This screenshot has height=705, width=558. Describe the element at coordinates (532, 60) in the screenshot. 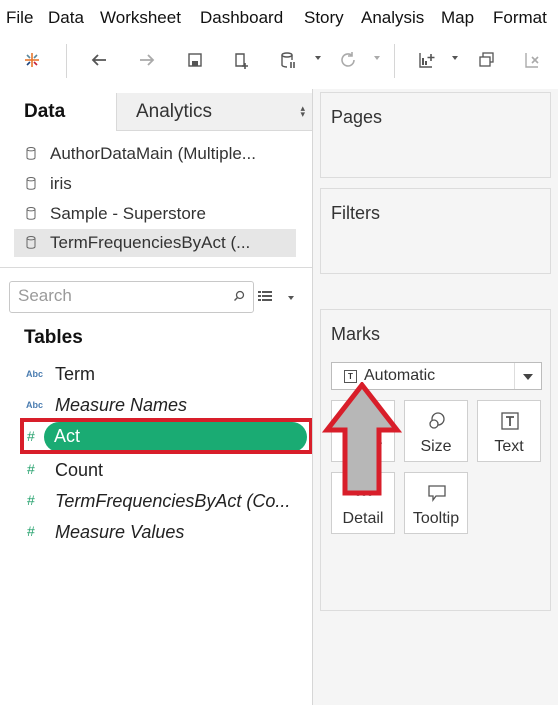

I see `clear-sheet-icon` at that location.